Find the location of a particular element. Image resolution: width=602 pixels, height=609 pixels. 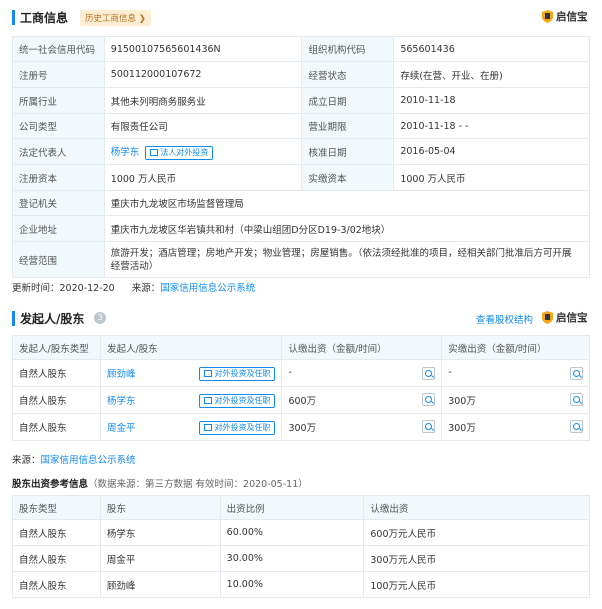

subscribed-cell: - is located at coordinates (362, 373).